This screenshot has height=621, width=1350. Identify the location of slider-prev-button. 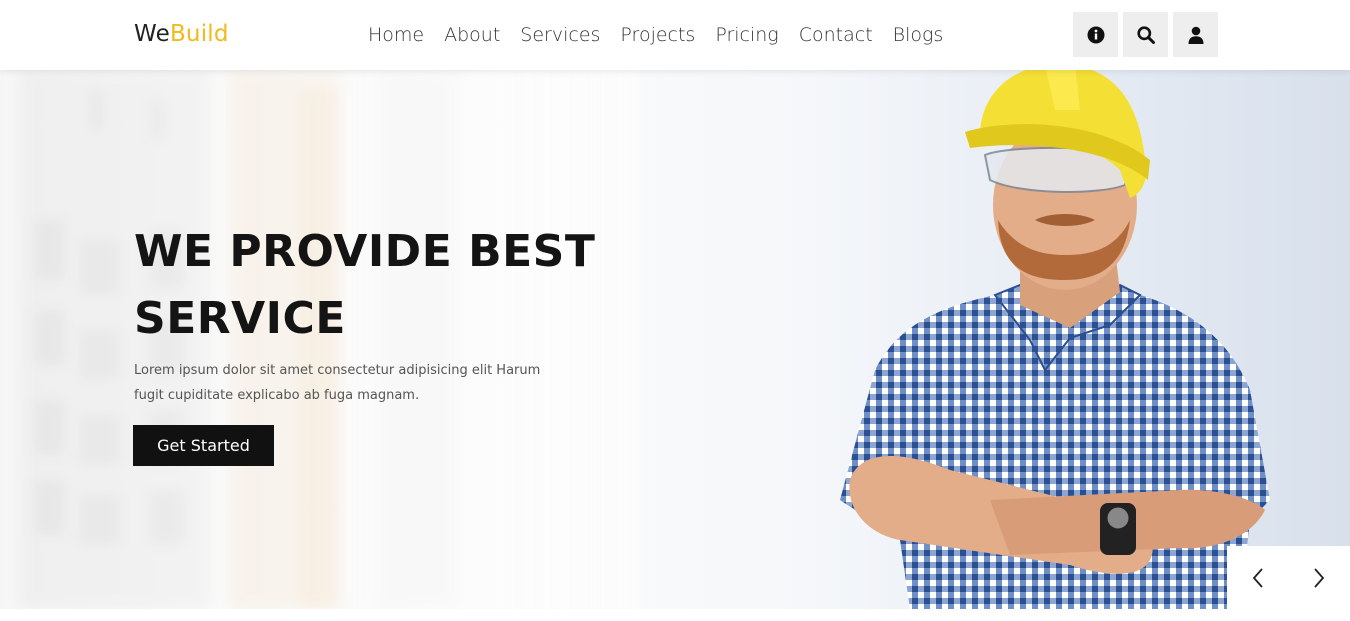
(1257, 577).